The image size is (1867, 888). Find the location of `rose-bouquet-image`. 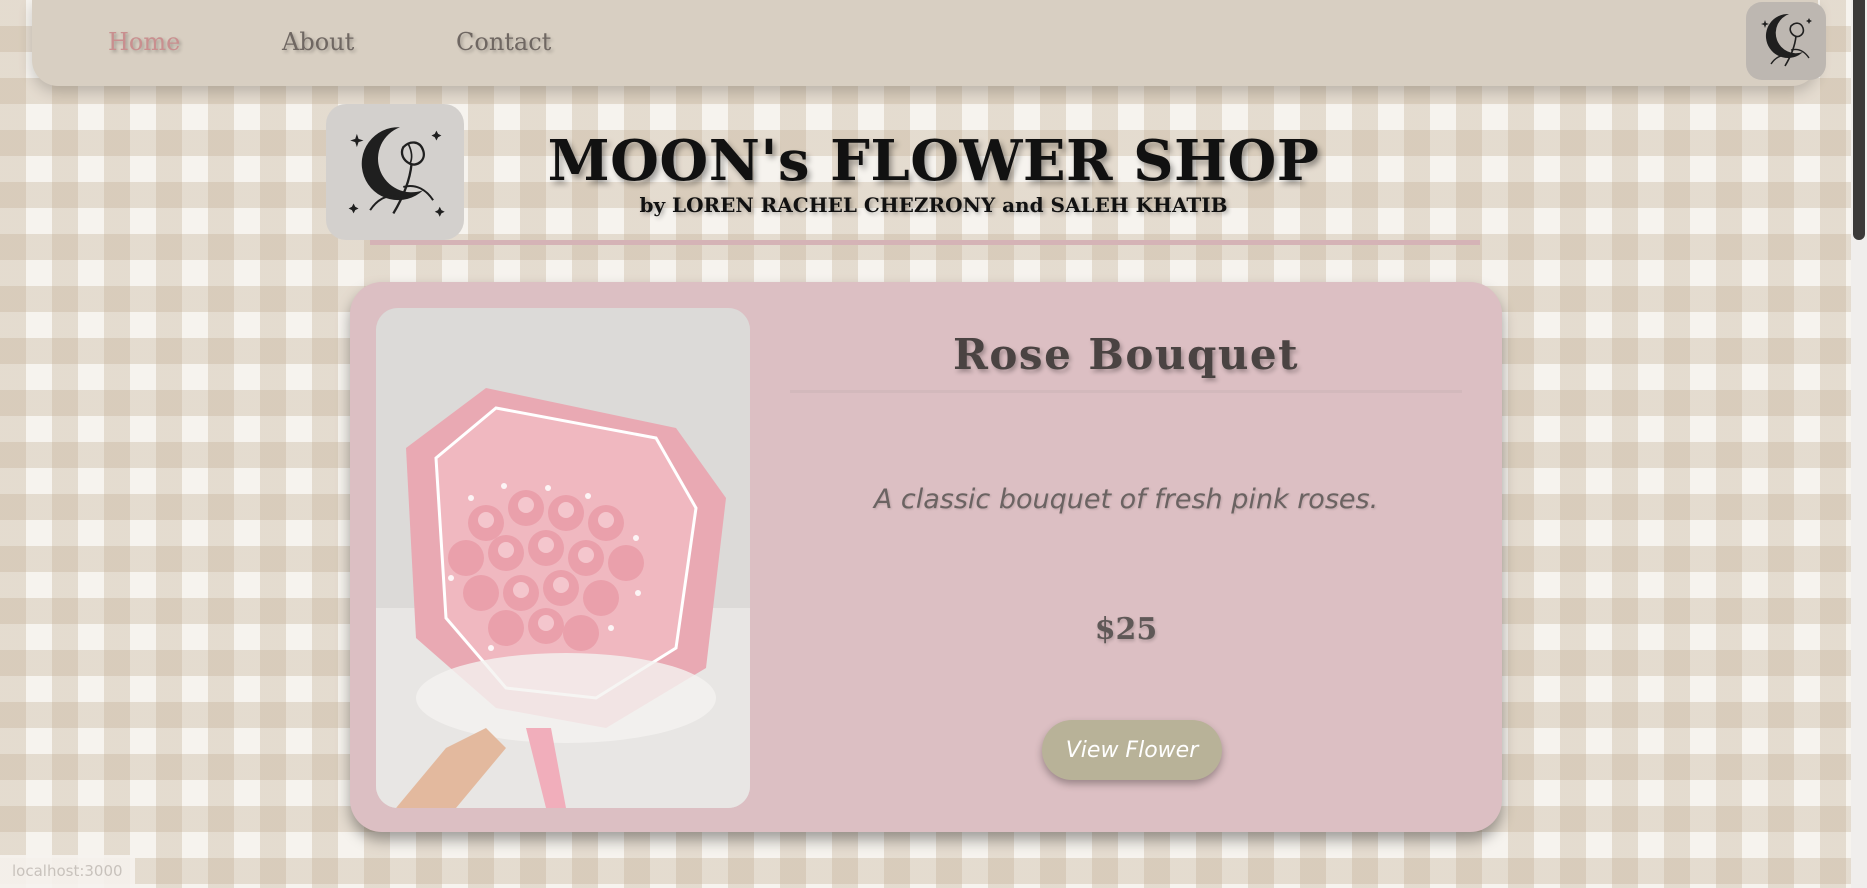

rose-bouquet-image is located at coordinates (563, 558).